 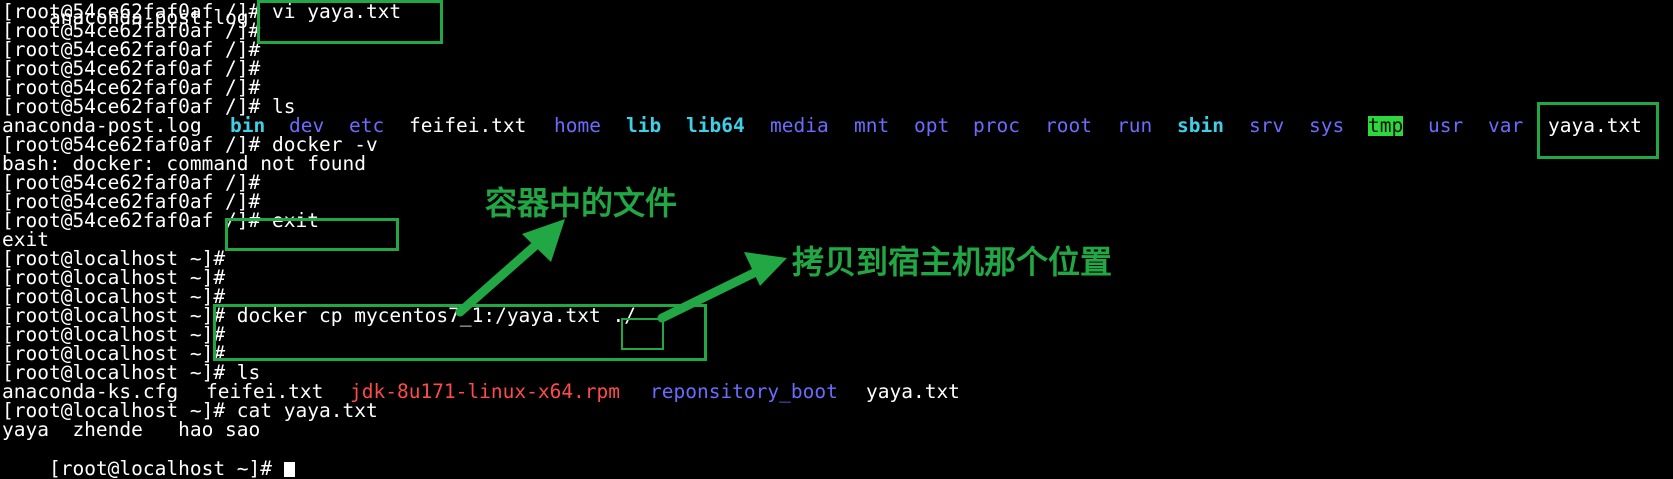 What do you see at coordinates (765, 269) in the screenshot?
I see `arrowhead-copy-destination` at bounding box center [765, 269].